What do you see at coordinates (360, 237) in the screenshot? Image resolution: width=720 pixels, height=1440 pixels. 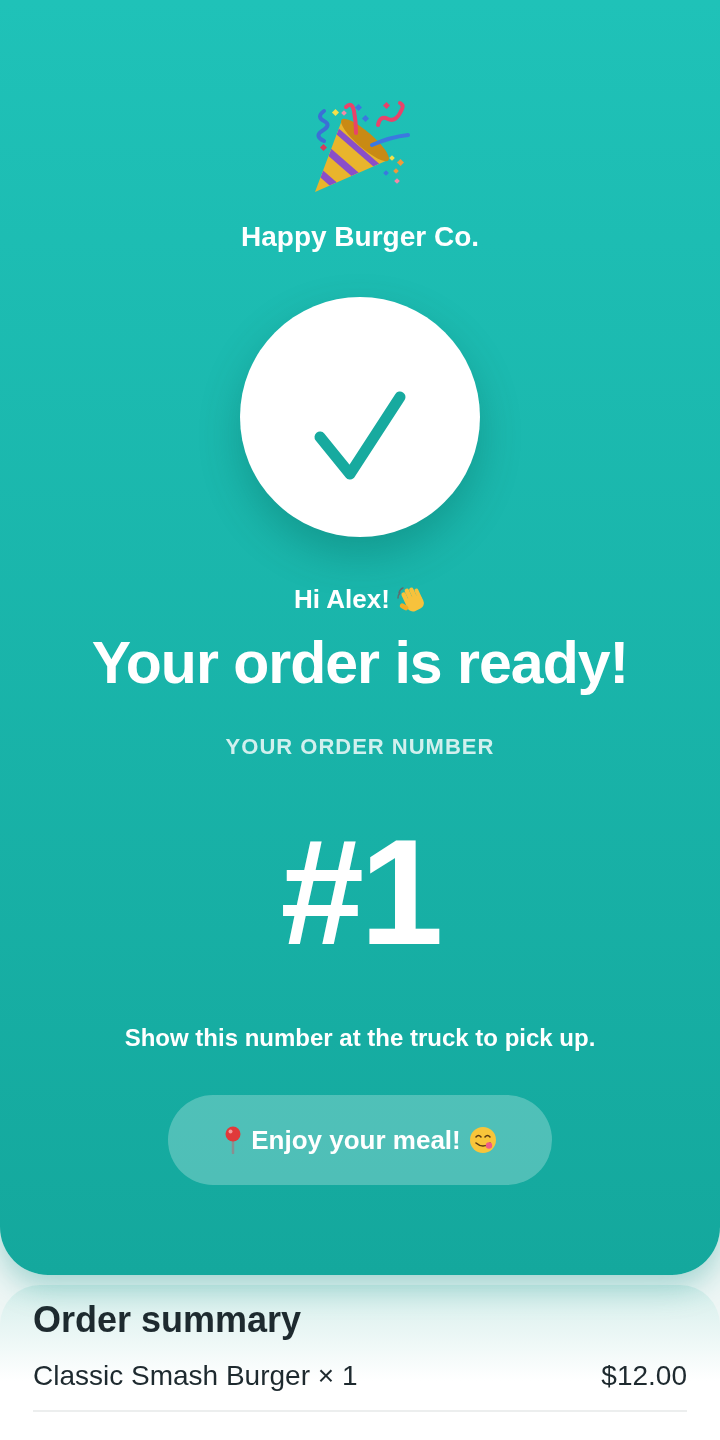 I see `brand-name: Happy Burger Co.` at bounding box center [360, 237].